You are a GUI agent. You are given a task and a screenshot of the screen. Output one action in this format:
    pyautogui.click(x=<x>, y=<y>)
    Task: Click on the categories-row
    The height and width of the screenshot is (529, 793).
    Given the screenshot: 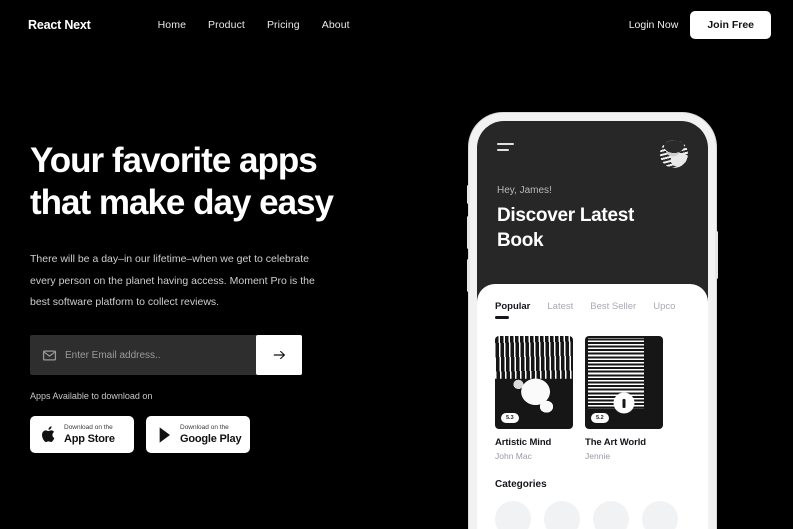 What is the action you would take?
    pyautogui.click(x=592, y=514)
    